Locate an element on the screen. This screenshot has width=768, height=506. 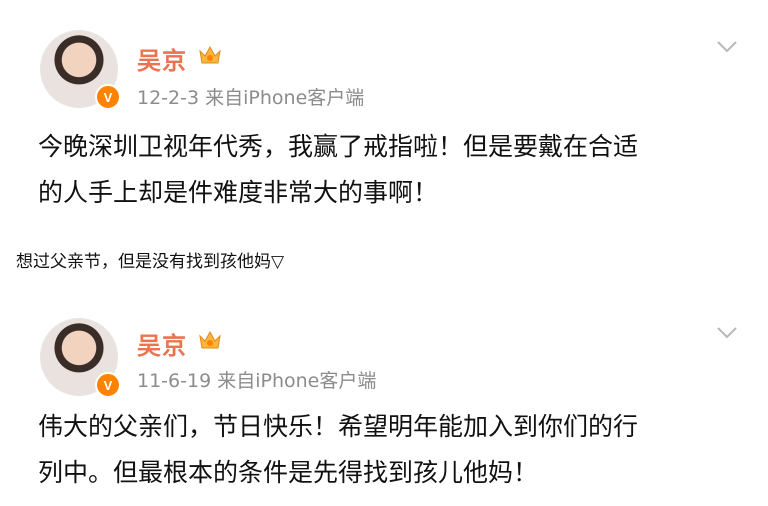
post-text-line: 的人手上却是件难度非常大的事啊！ is located at coordinates (238, 192).